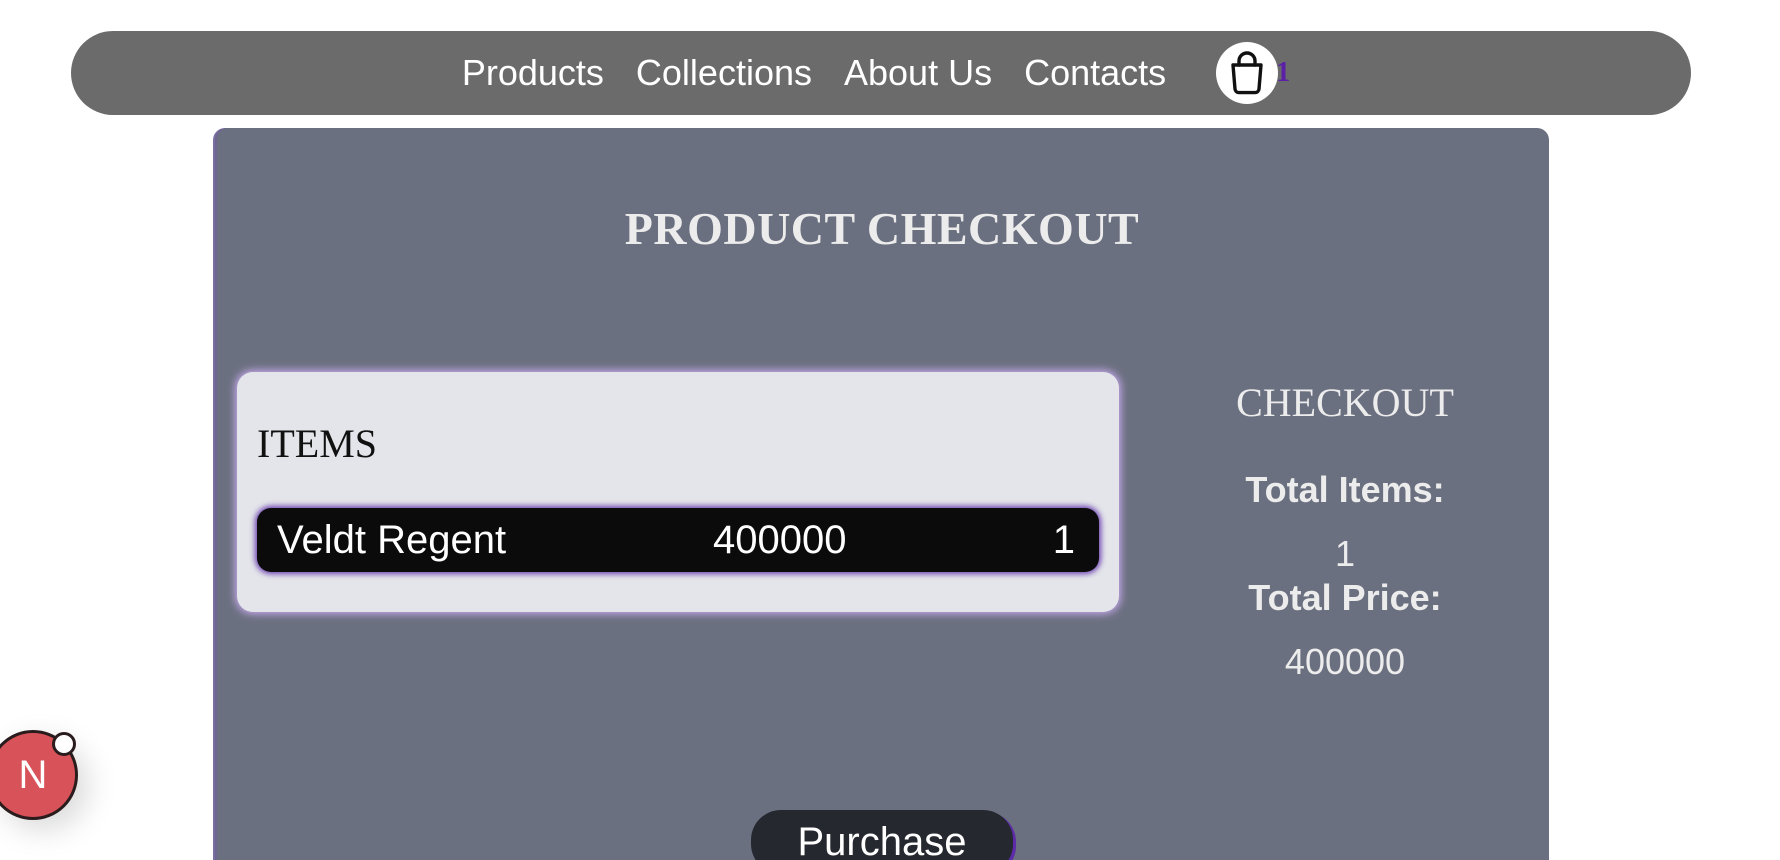  Describe the element at coordinates (533, 73) in the screenshot. I see `nav-link-products: Products` at that location.